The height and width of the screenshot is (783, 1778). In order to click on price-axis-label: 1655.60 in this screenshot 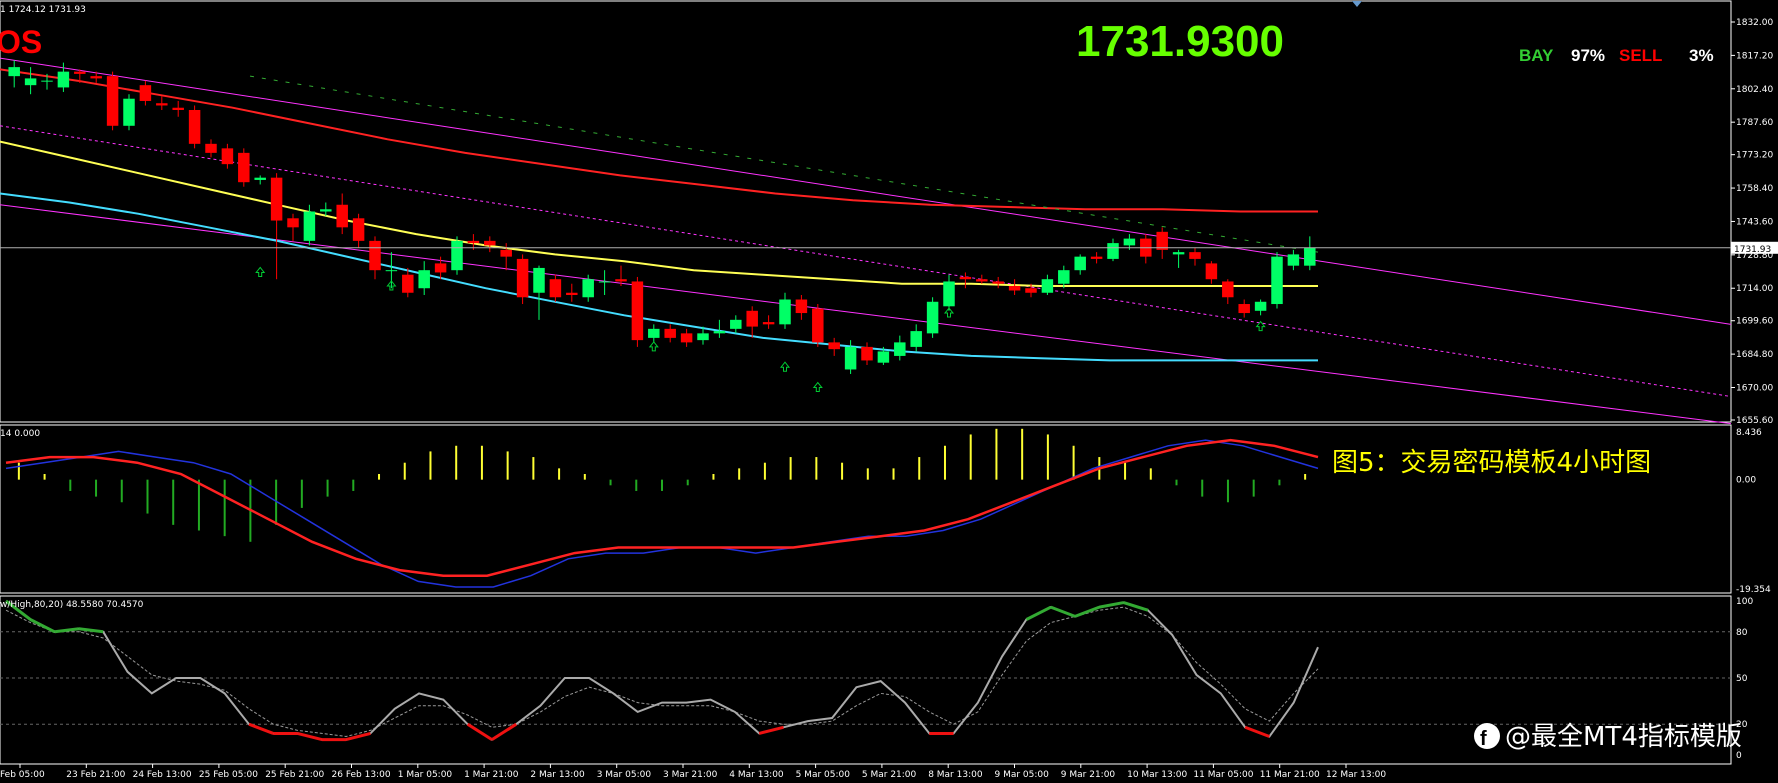, I will do `click(1754, 421)`.